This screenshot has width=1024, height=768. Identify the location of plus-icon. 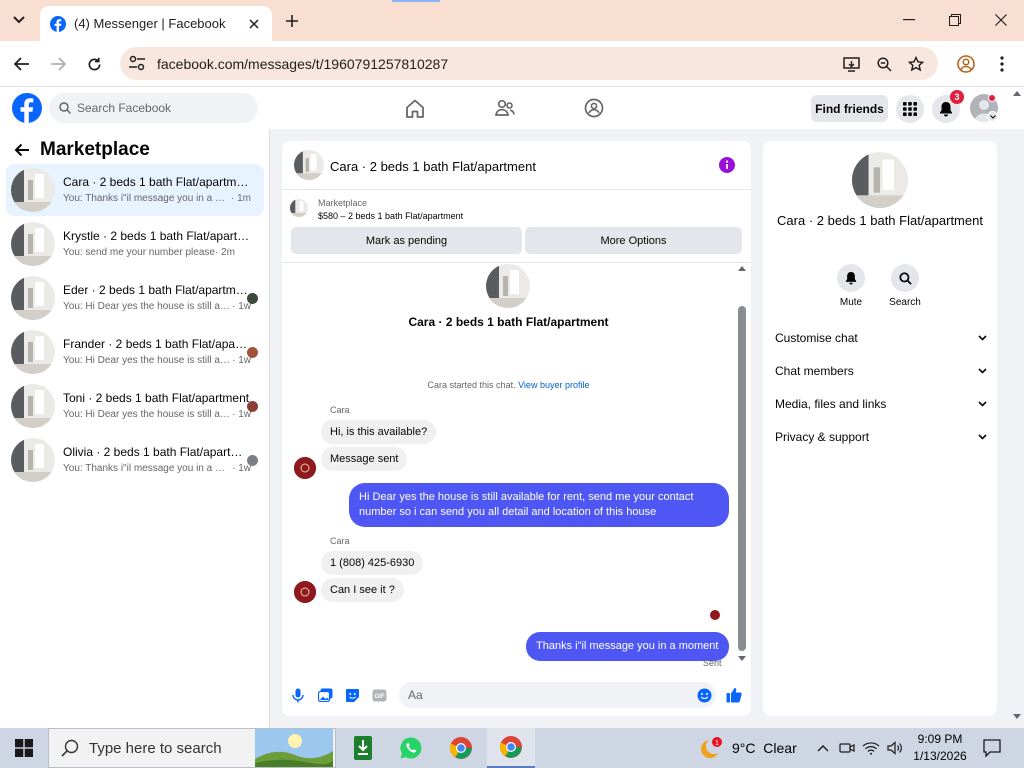
(292, 21).